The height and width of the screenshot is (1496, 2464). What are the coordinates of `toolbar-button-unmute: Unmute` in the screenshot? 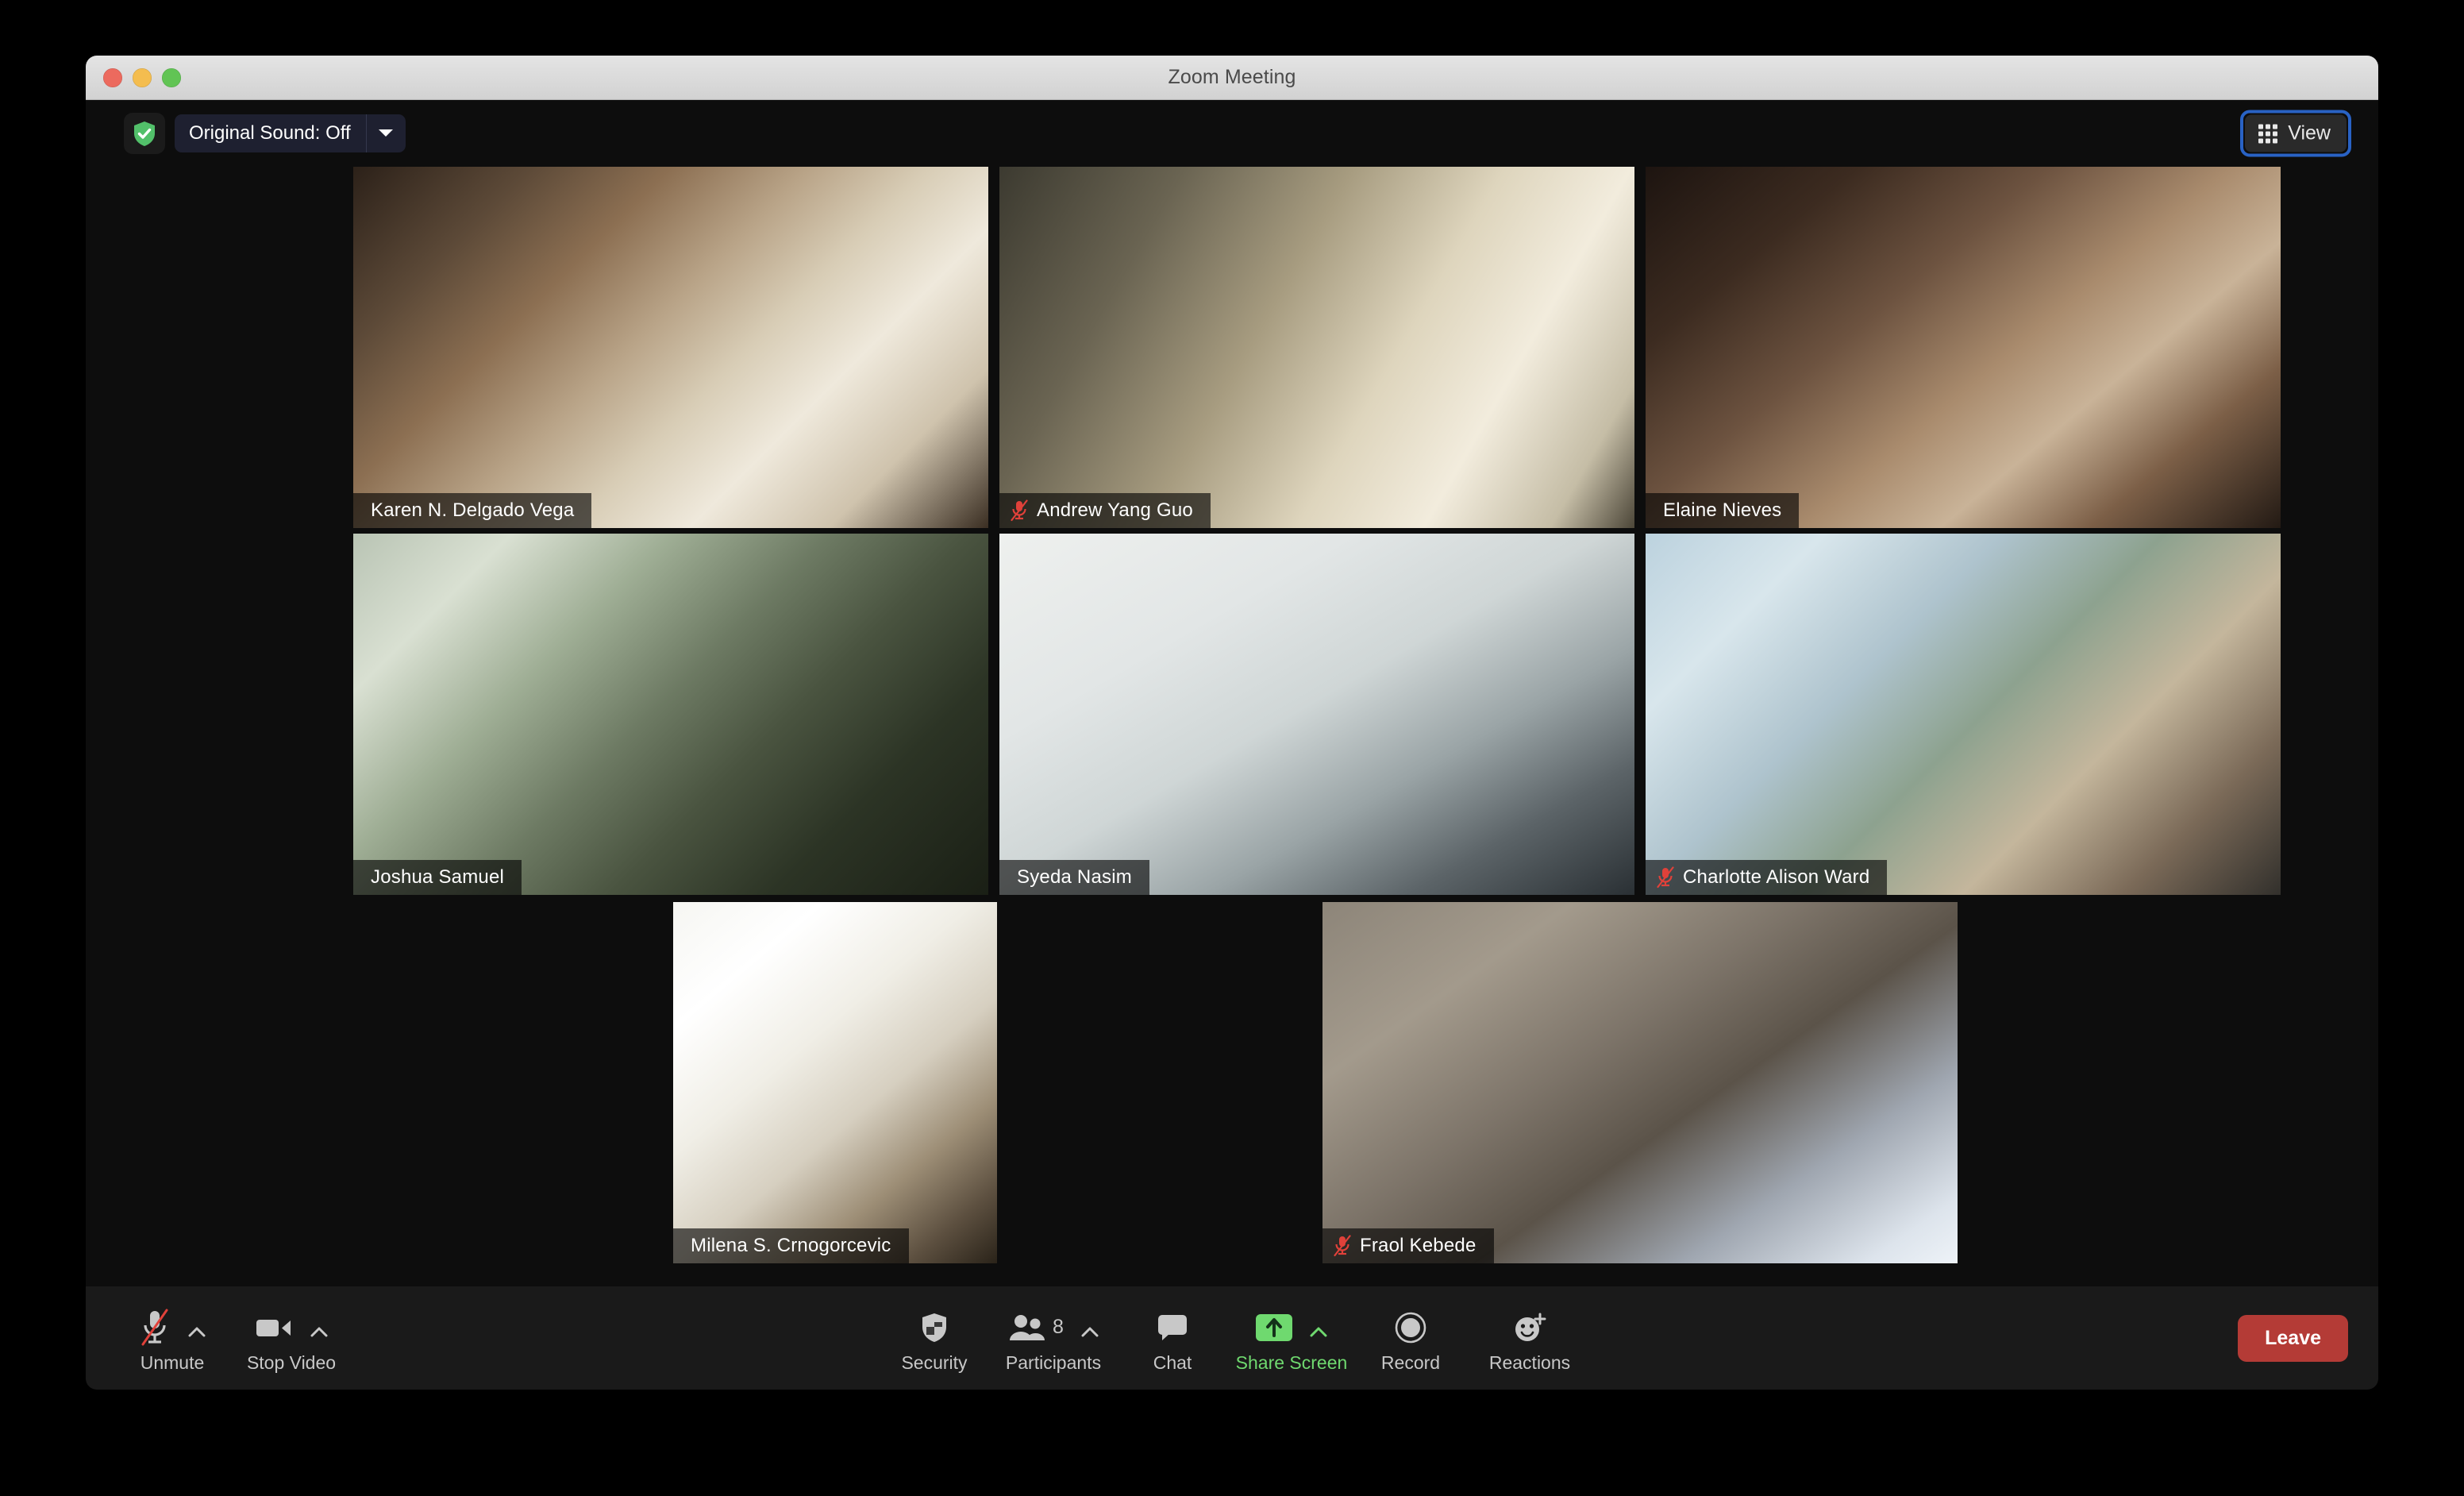 It's located at (172, 1338).